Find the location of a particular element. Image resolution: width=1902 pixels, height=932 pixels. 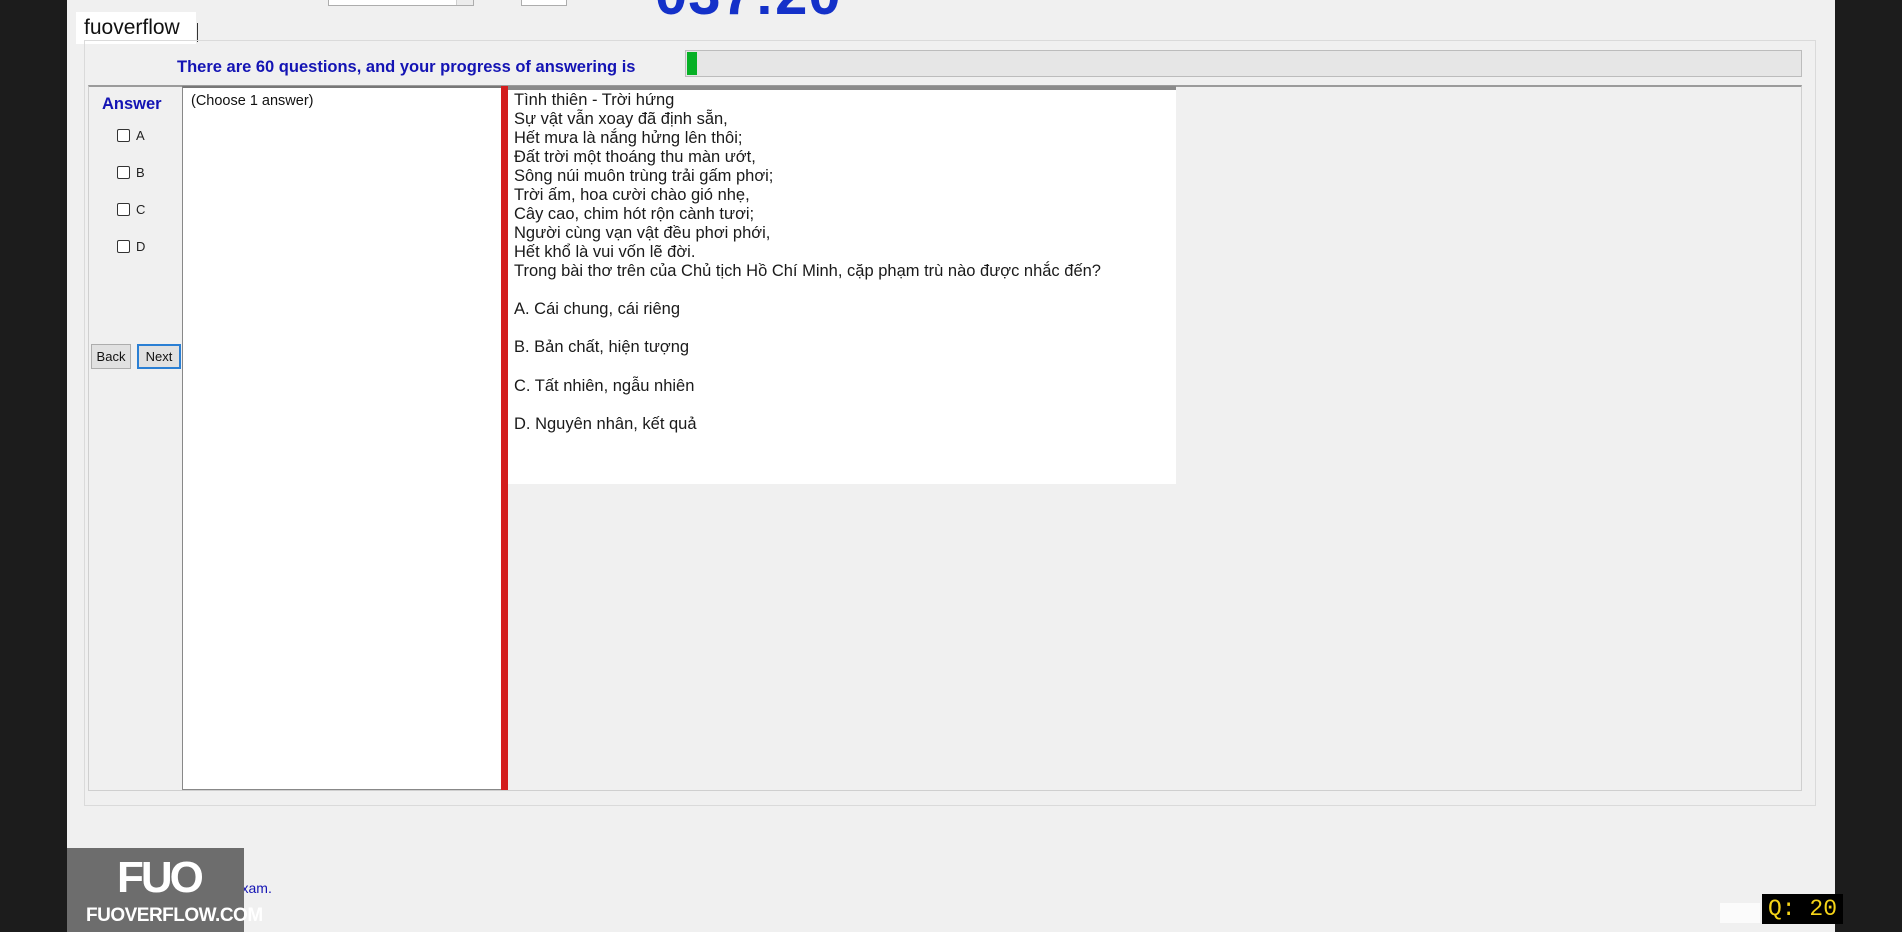

choose-pane is located at coordinates (342, 438).